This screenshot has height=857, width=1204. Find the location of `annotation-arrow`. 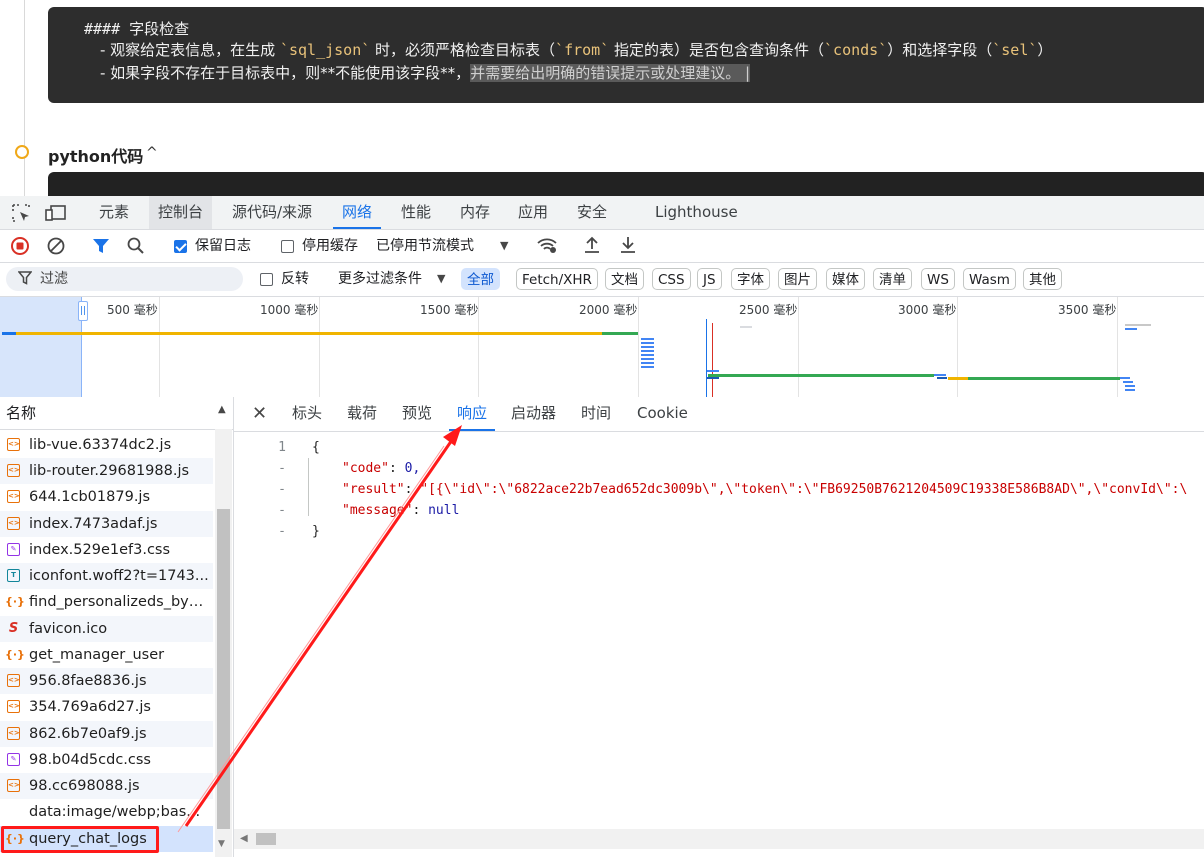

annotation-arrow is located at coordinates (319, 633).